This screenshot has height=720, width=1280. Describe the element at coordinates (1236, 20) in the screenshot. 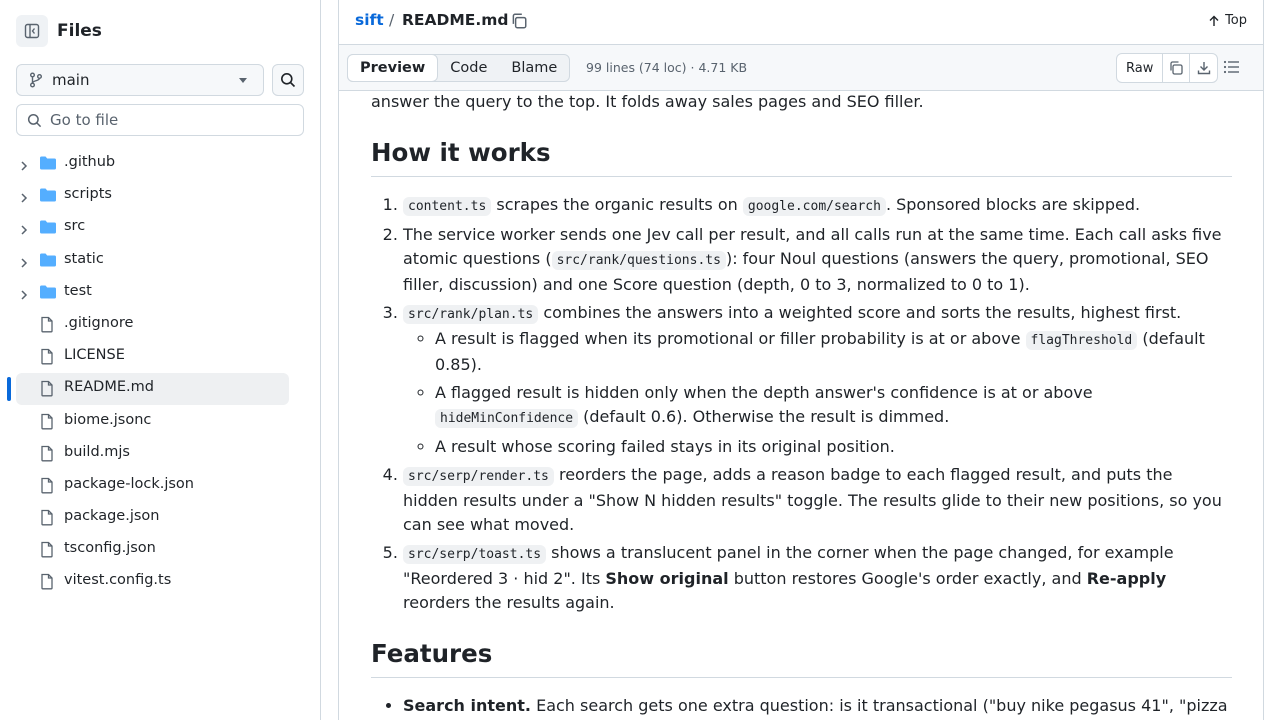

I see `top-label: Top` at that location.